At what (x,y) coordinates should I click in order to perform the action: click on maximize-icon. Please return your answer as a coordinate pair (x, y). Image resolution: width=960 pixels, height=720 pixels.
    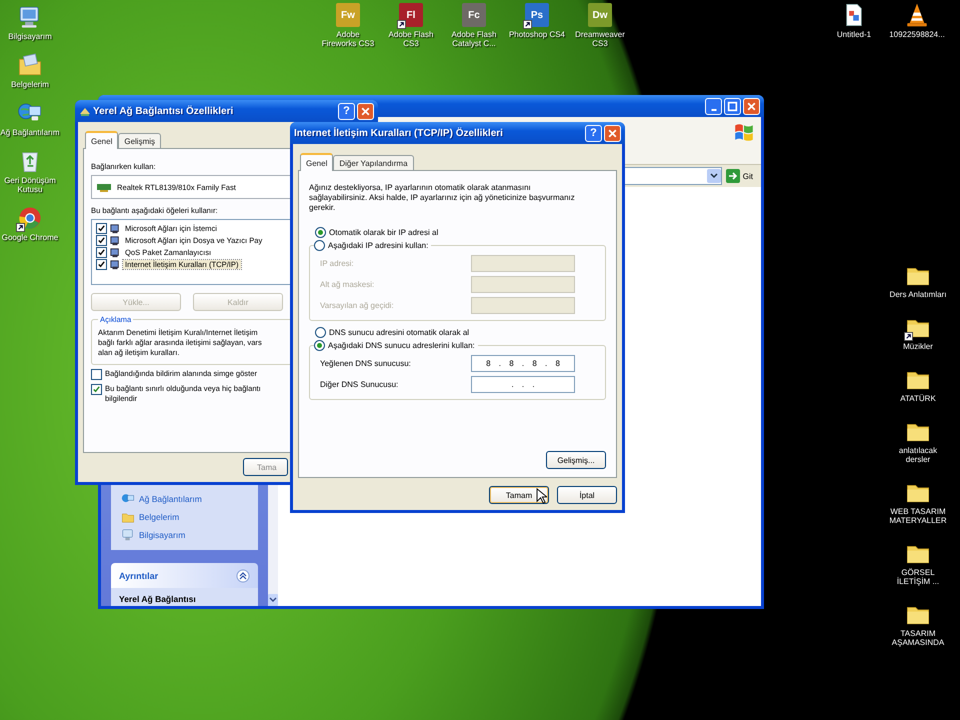
    Looking at the image, I should click on (732, 106).